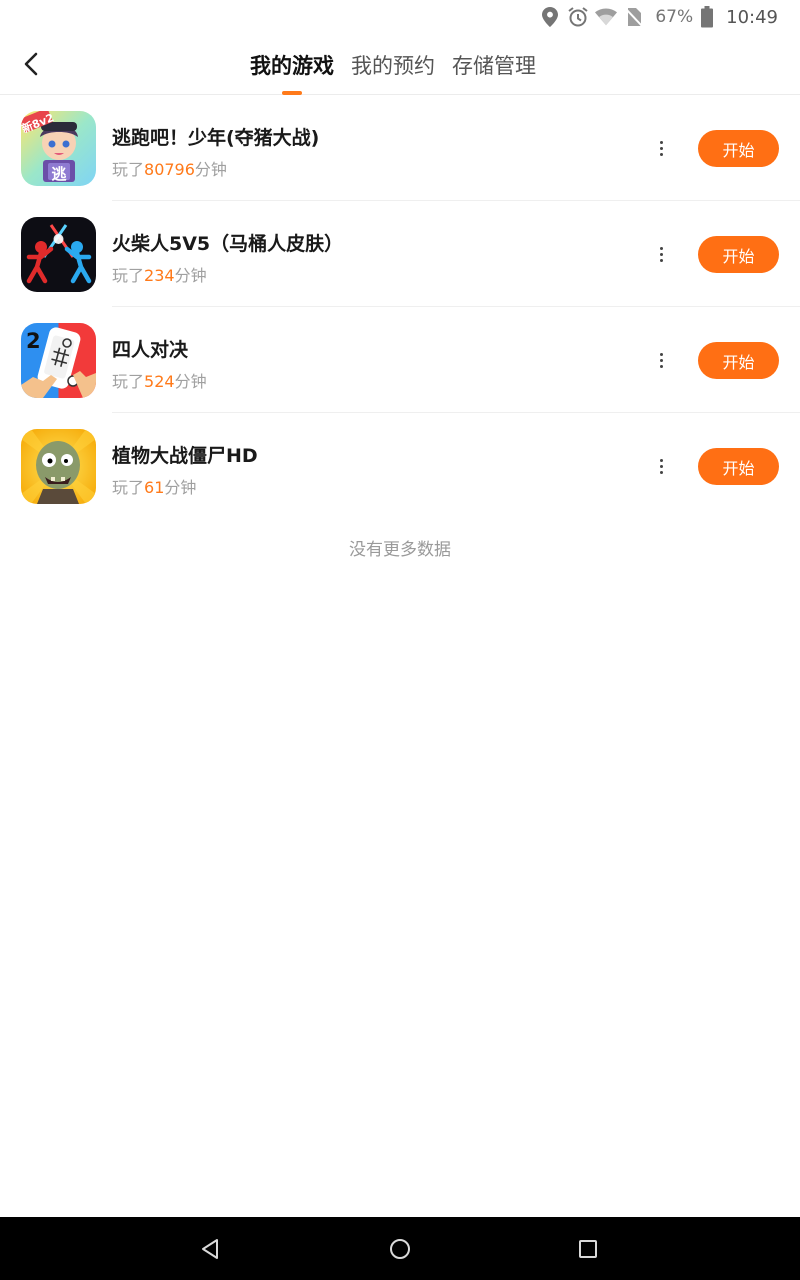 This screenshot has height=1280, width=800. Describe the element at coordinates (215, 136) in the screenshot. I see `game-title: 逃跑吧！少年(夺猪大战)` at that location.